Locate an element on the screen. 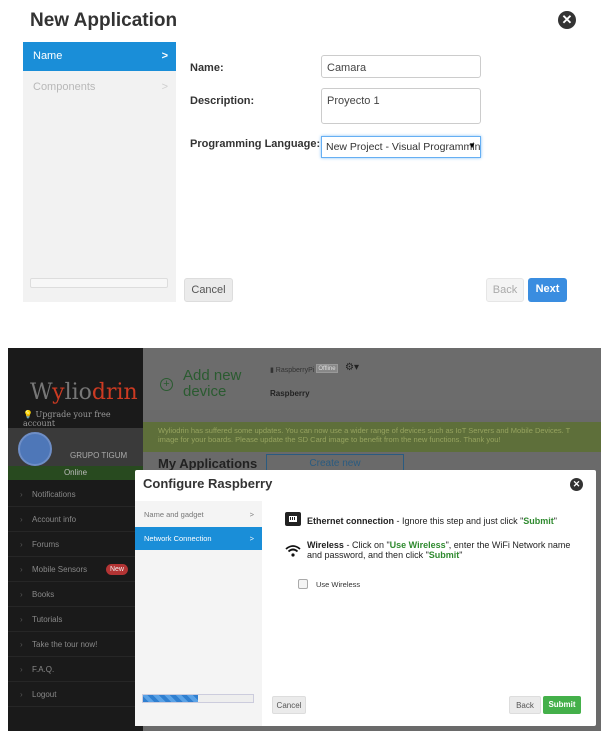 Image resolution: width=601 pixels, height=731 pixels. name-label: Name: is located at coordinates (207, 68).